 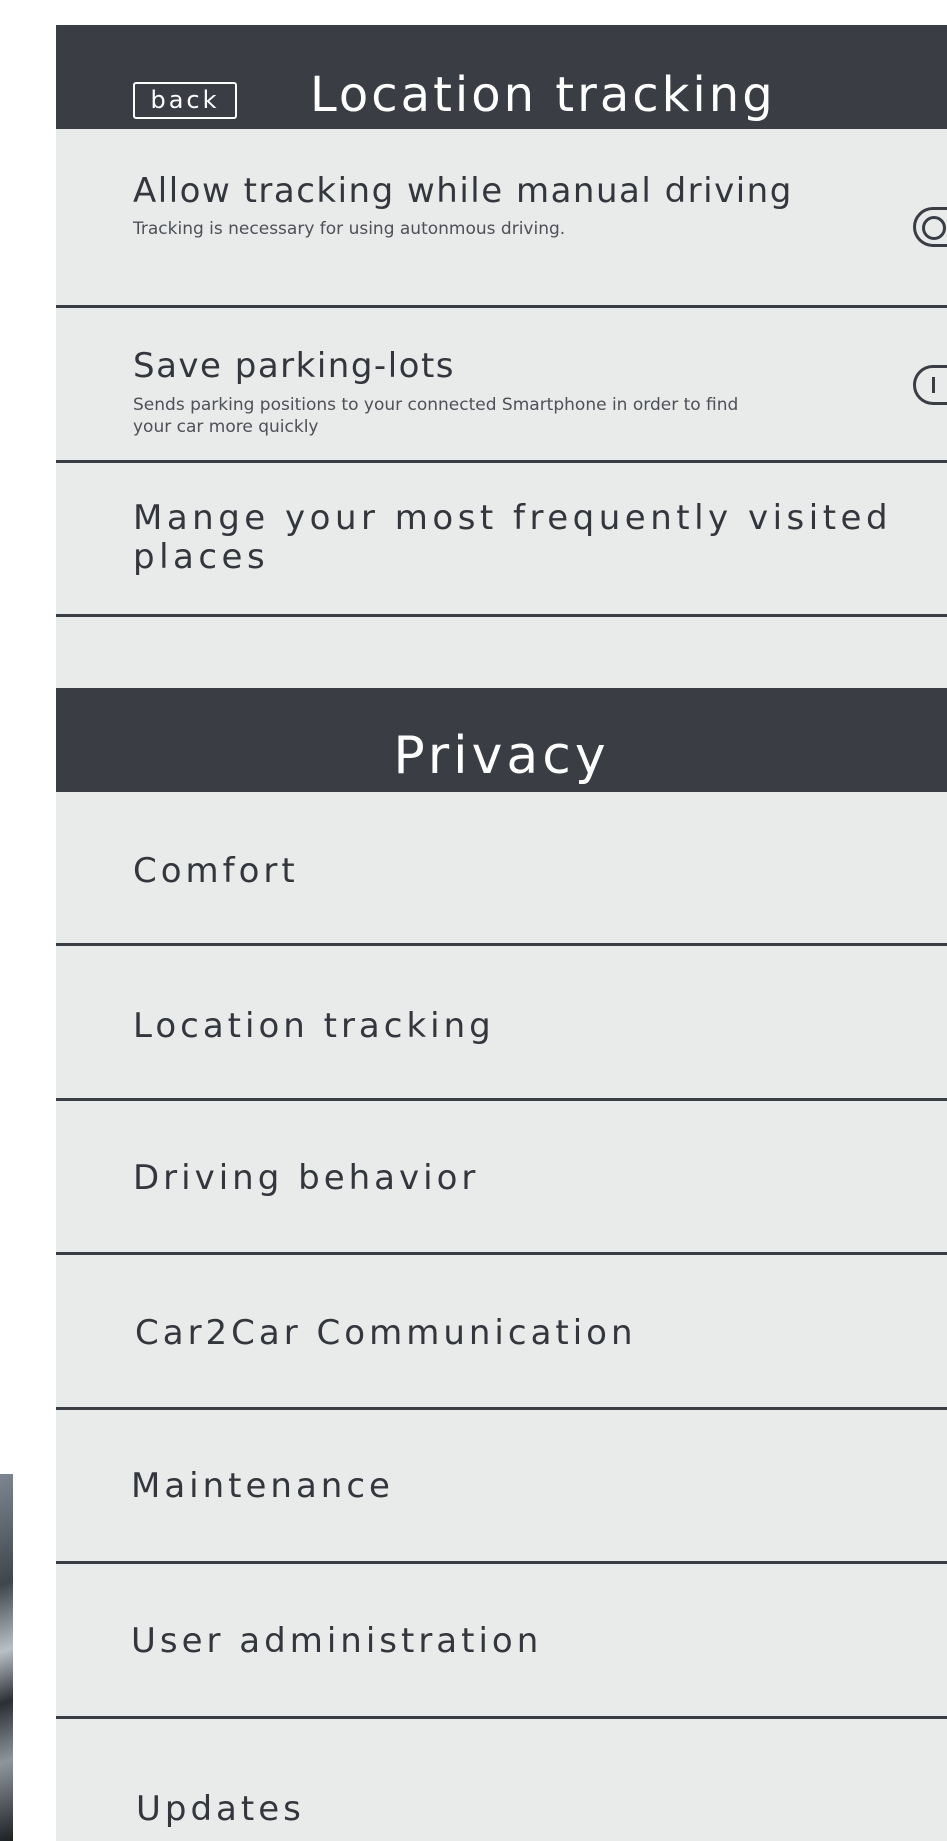 What do you see at coordinates (501, 1178) in the screenshot?
I see `menu-item-driving-behavior: Driving behavior` at bounding box center [501, 1178].